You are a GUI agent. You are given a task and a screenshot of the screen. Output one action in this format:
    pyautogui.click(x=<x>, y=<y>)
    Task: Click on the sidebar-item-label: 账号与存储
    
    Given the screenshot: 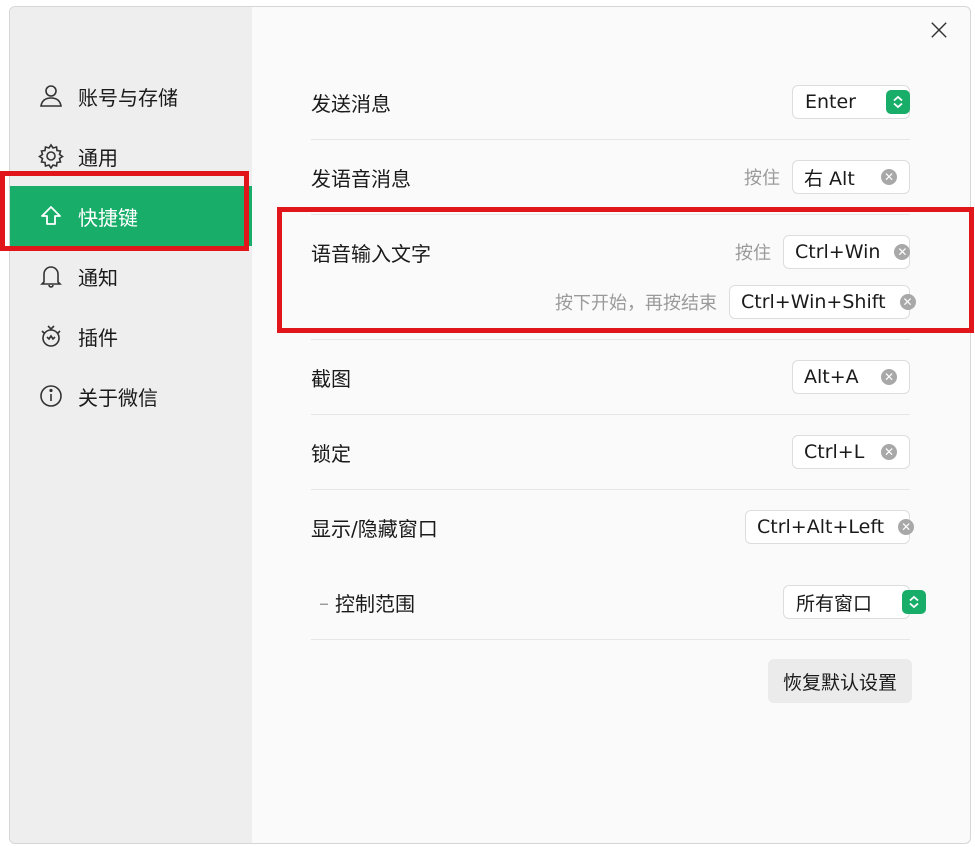 What is the action you would take?
    pyautogui.click(x=128, y=97)
    